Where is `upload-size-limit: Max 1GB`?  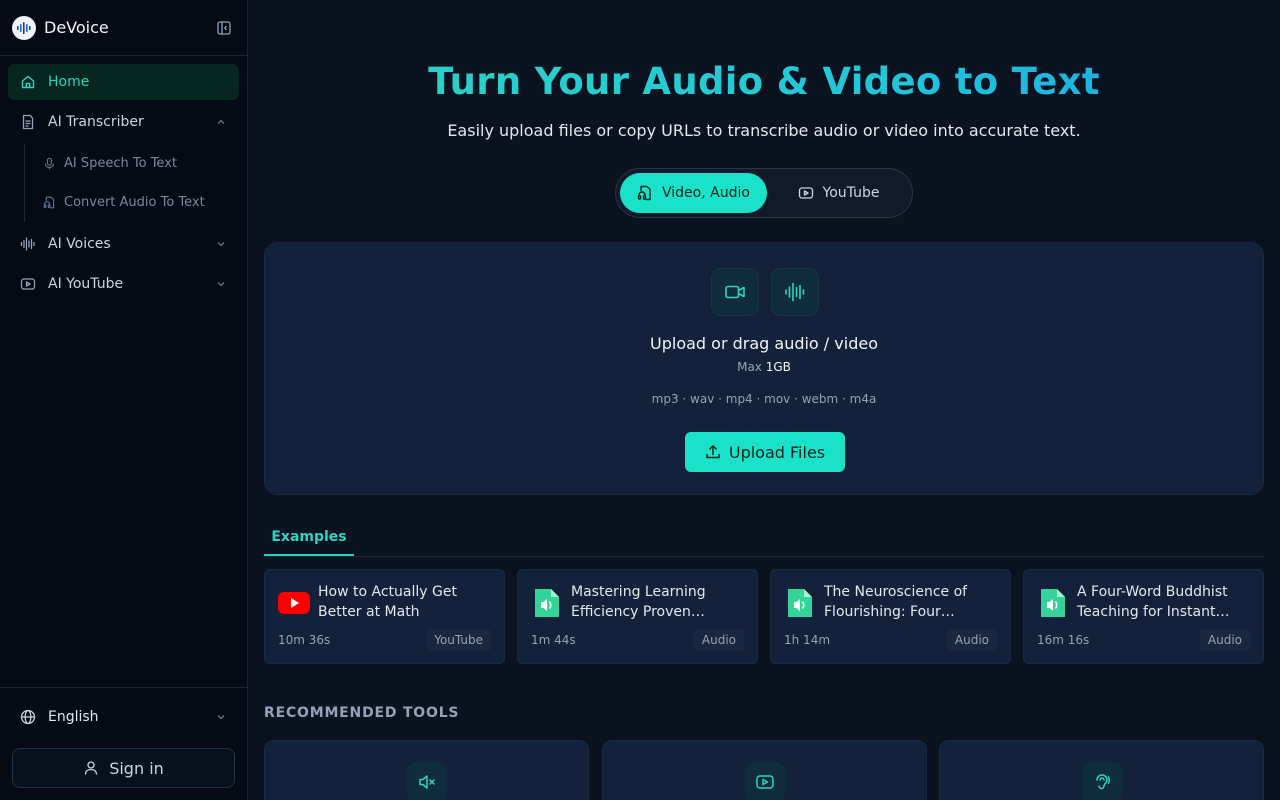 upload-size-limit: Max 1GB is located at coordinates (764, 367).